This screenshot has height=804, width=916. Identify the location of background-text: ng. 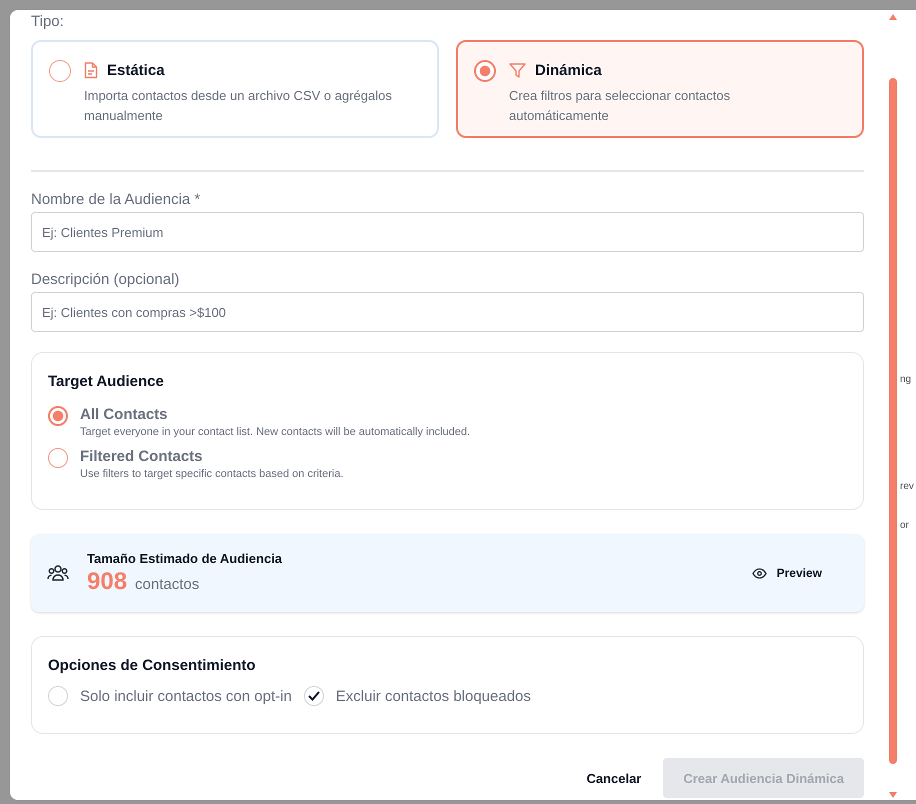
(906, 379).